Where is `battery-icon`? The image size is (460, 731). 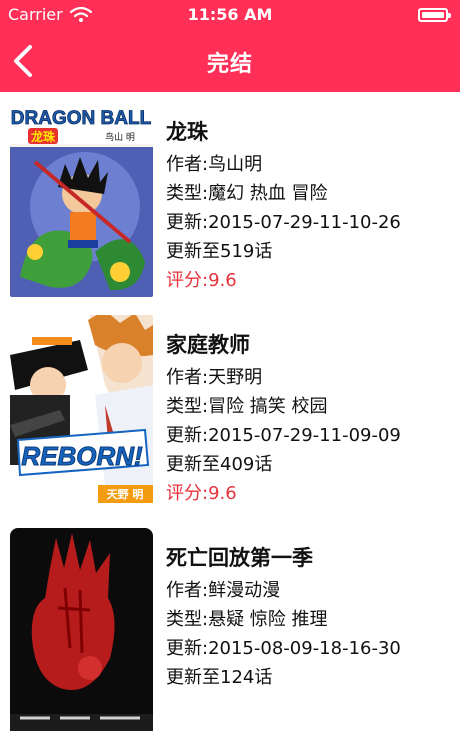 battery-icon is located at coordinates (434, 15).